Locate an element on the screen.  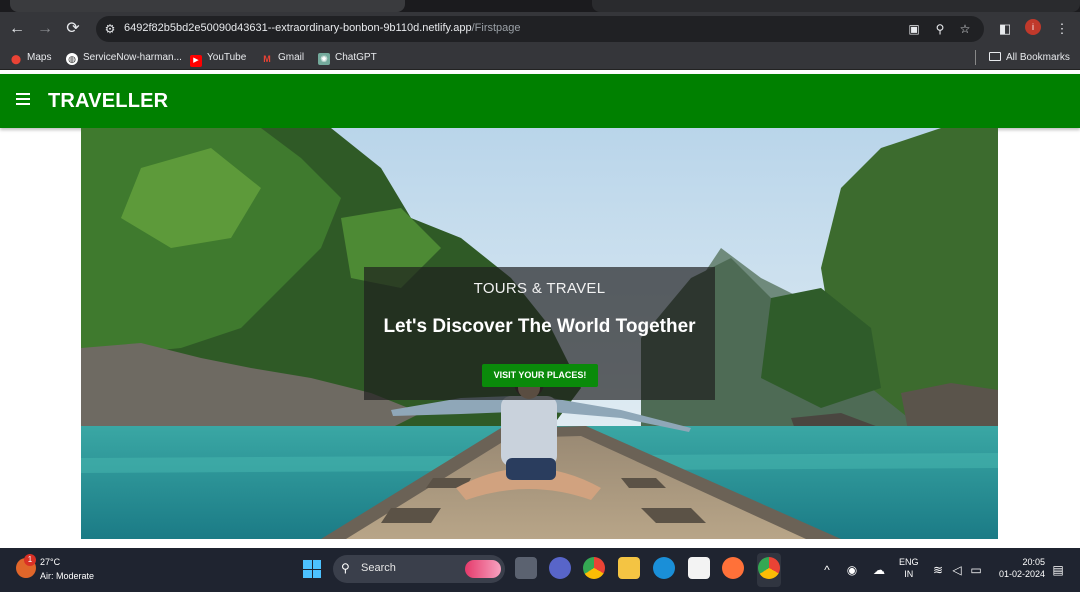
clock-time: 20:05 is located at coordinates (1033, 562).